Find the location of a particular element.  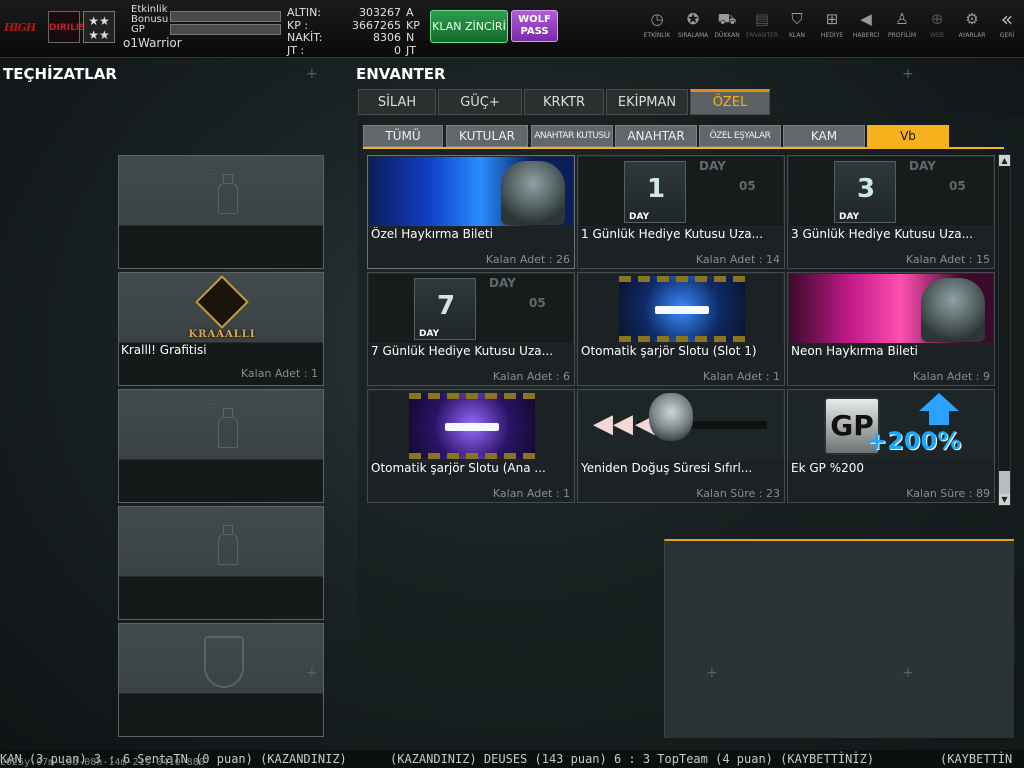

nav-haberci-button: ◀ HABERCİ is located at coordinates (866, 30).